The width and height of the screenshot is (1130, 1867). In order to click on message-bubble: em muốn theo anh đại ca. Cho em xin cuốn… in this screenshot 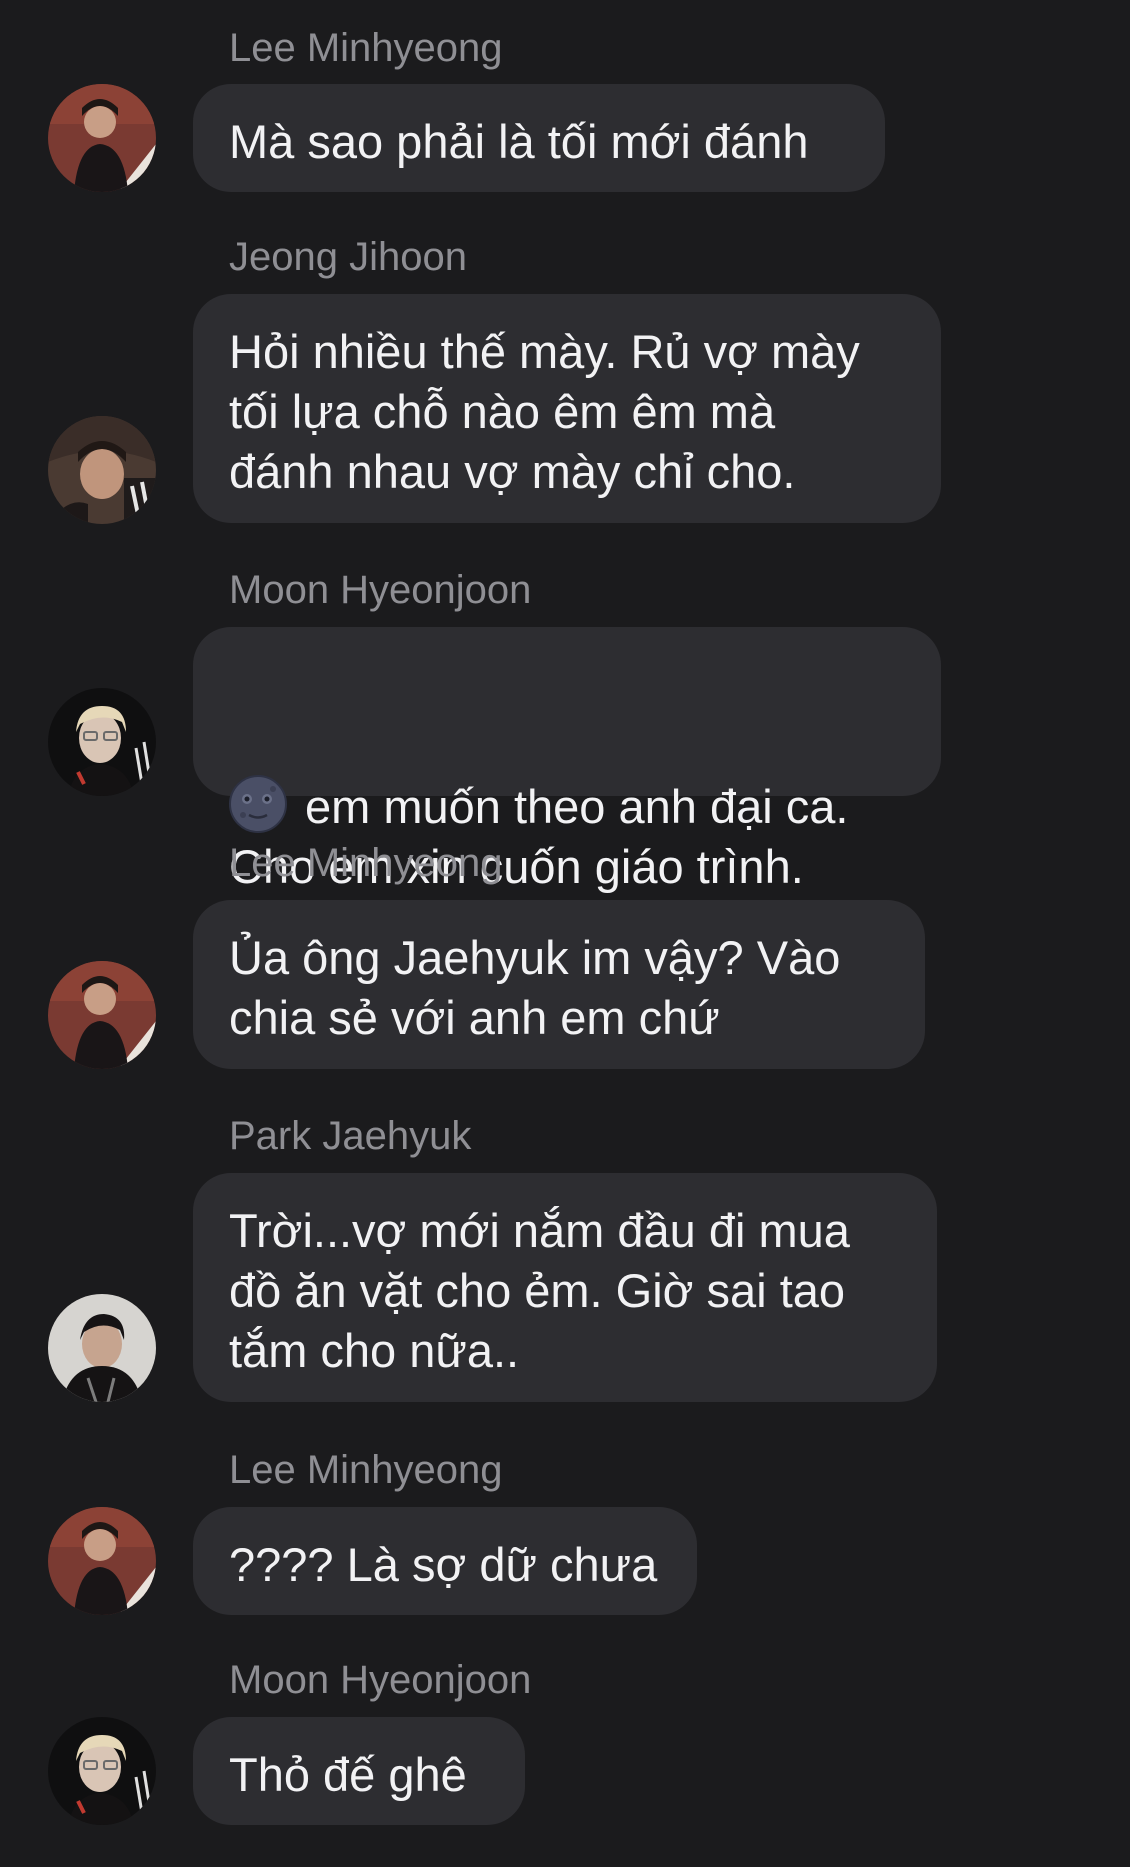, I will do `click(567, 760)`.